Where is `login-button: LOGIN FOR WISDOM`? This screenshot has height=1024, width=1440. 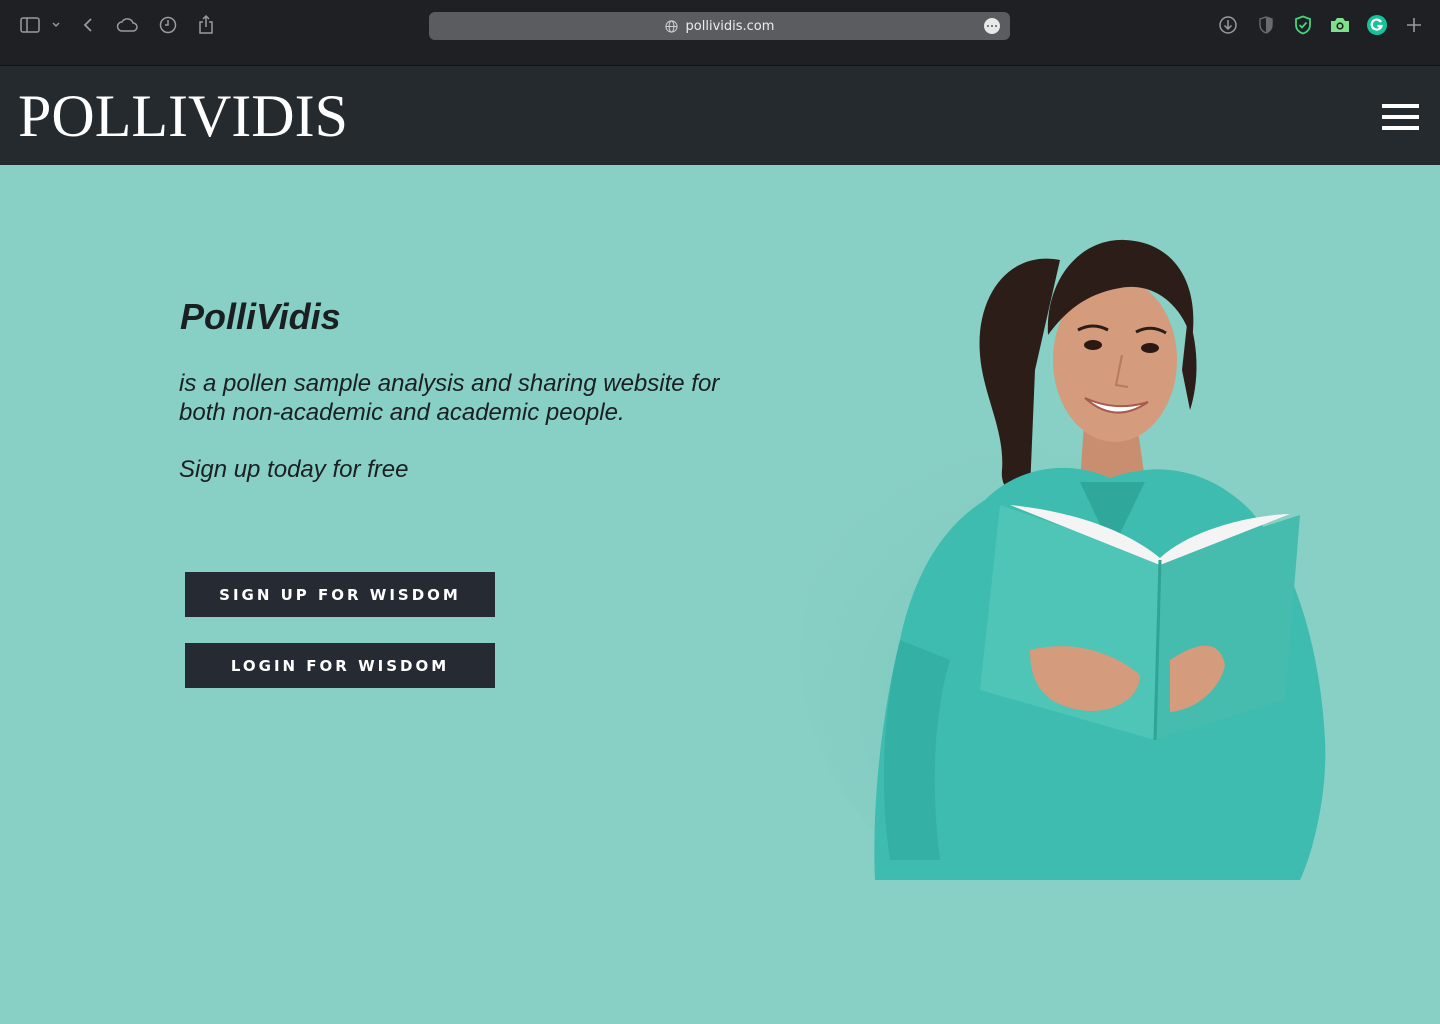
login-button: LOGIN FOR WISDOM is located at coordinates (340, 665).